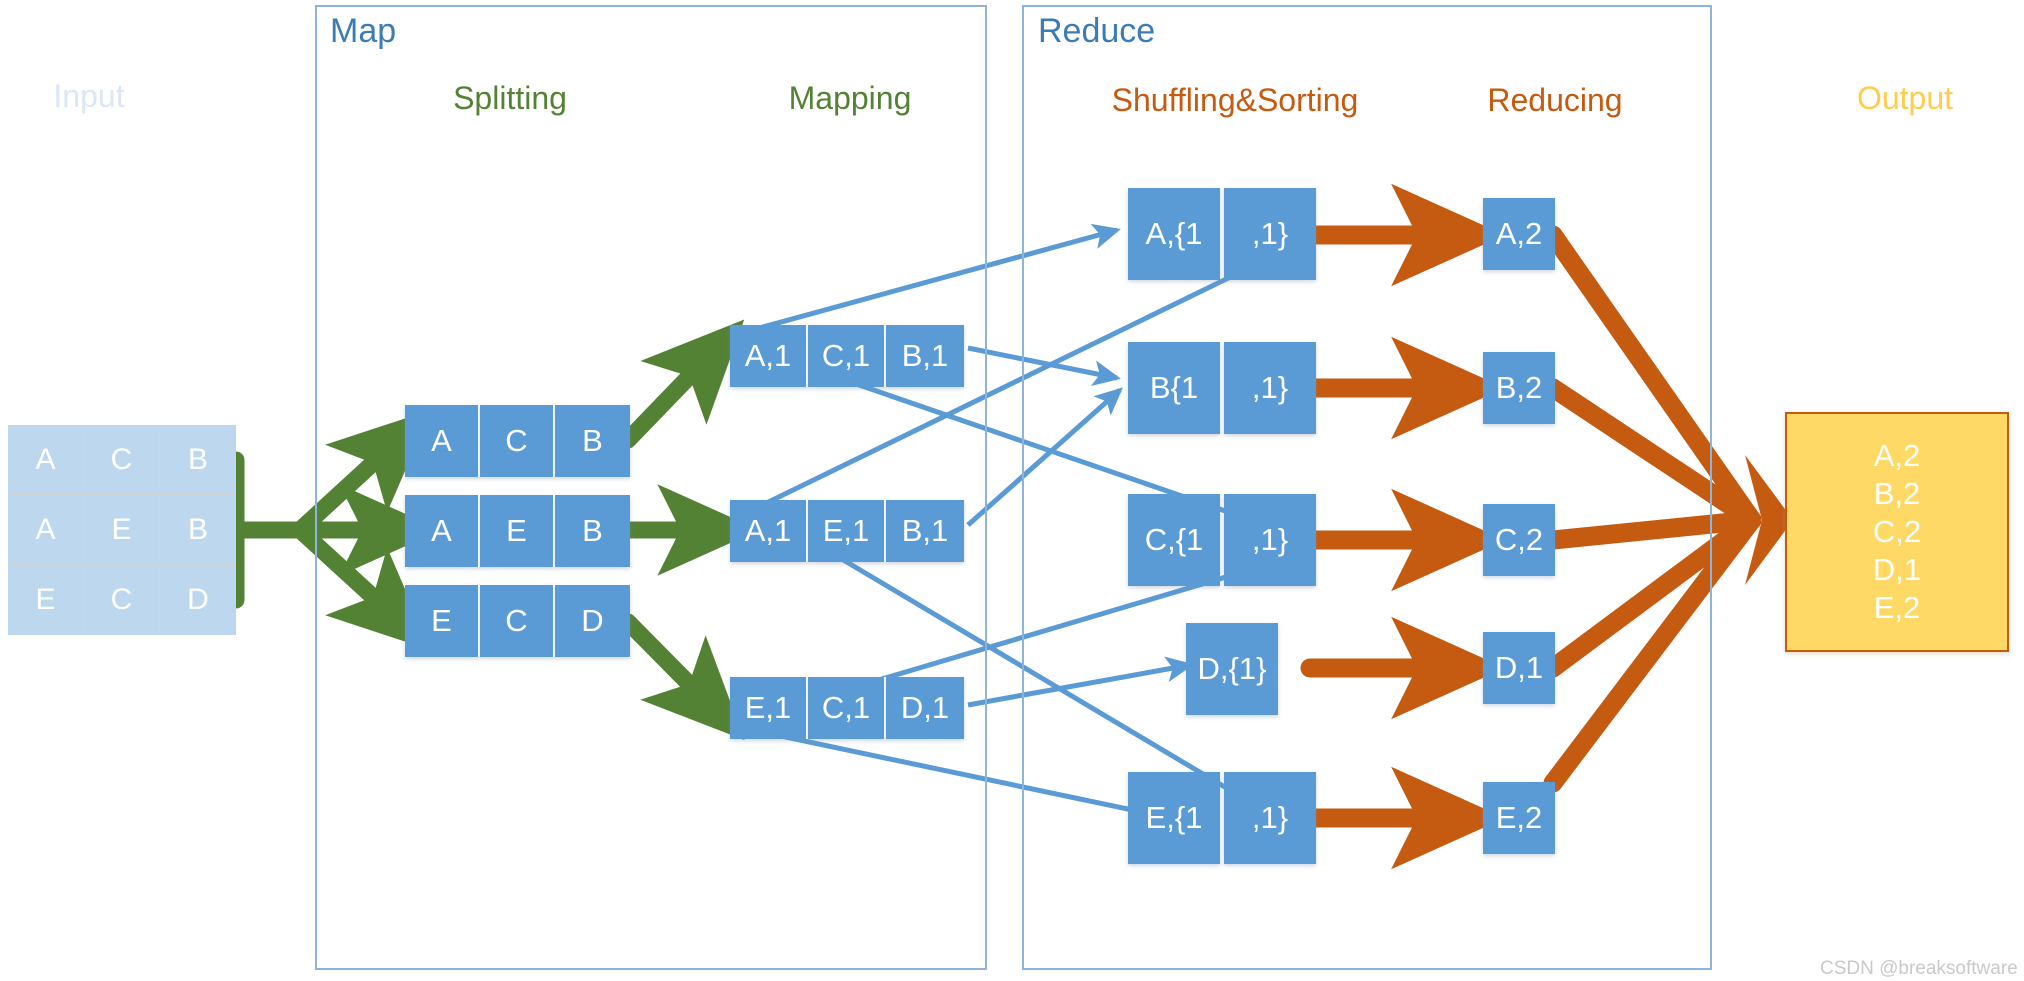 This screenshot has width=2024, height=981. I want to click on output-line: B,2, so click(1897, 494).